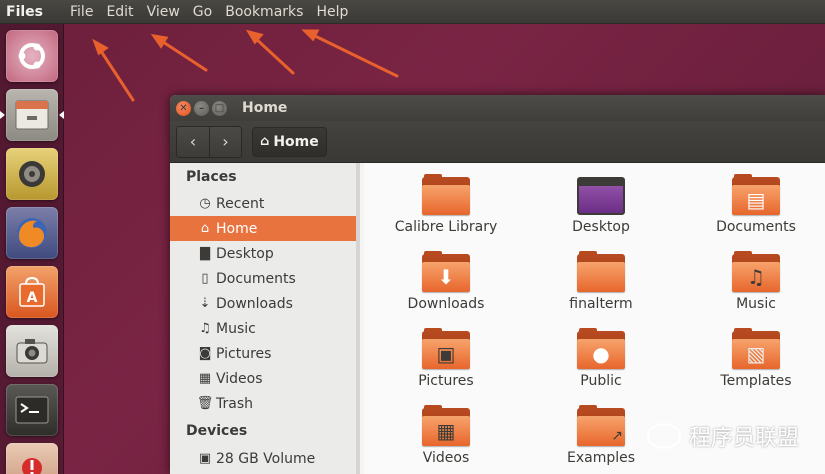 The height and width of the screenshot is (474, 825). Describe the element at coordinates (61, 115) in the screenshot. I see `focus-indicator-icon` at that location.